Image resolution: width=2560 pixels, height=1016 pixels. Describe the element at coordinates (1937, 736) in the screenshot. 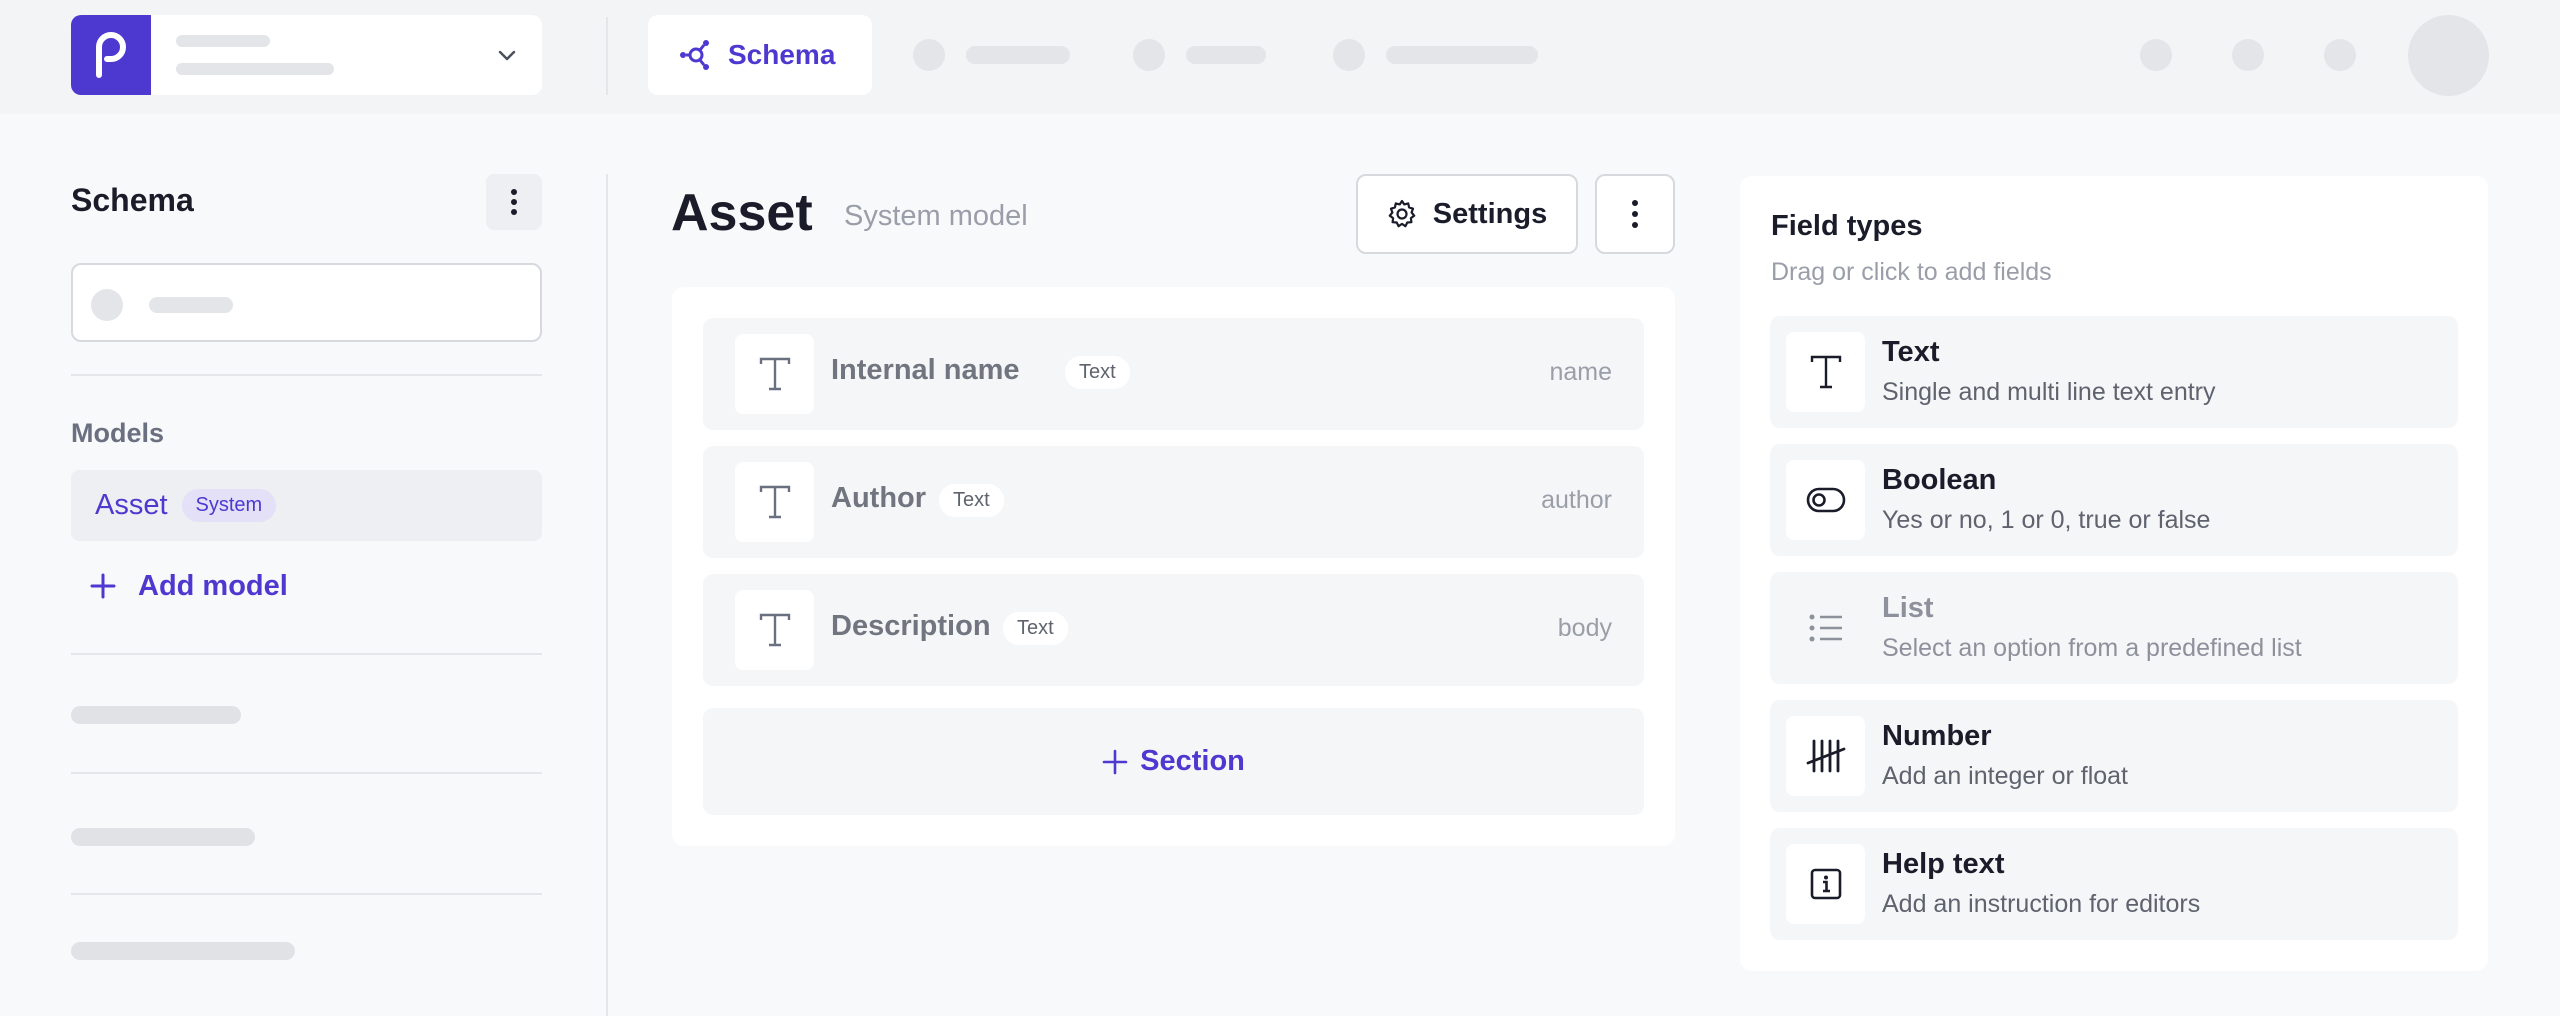

I see `field-type-name: Number` at that location.